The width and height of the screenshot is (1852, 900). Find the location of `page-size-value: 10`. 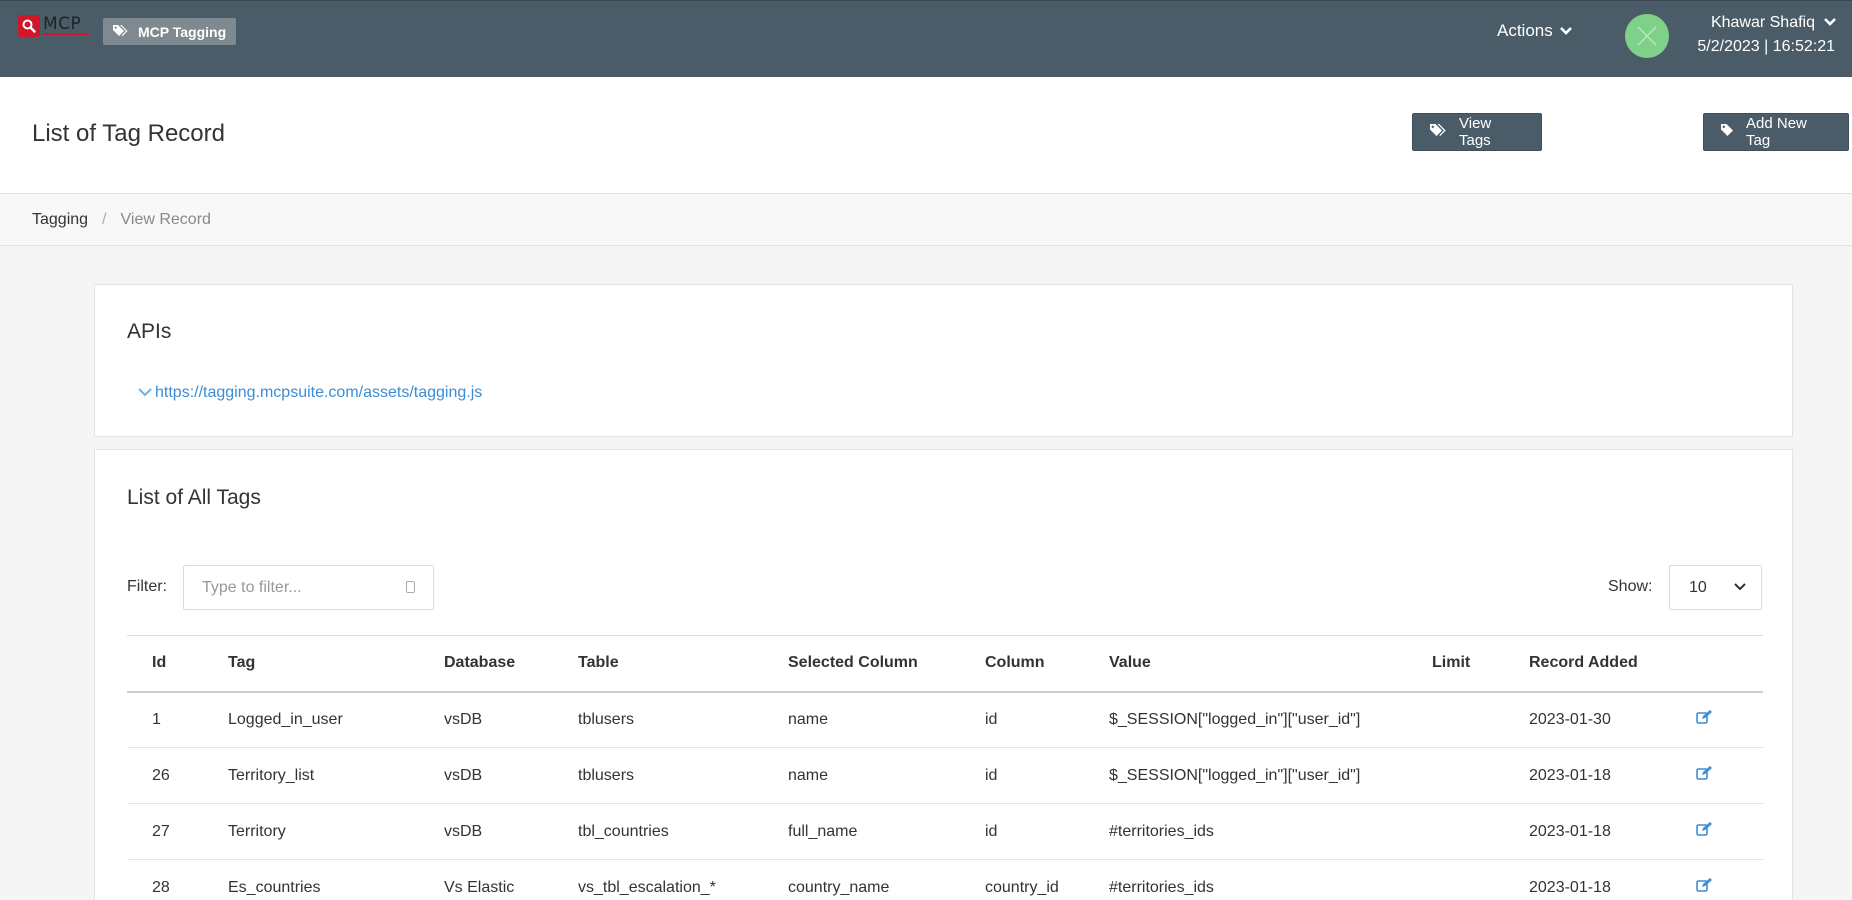

page-size-value: 10 is located at coordinates (1698, 587).